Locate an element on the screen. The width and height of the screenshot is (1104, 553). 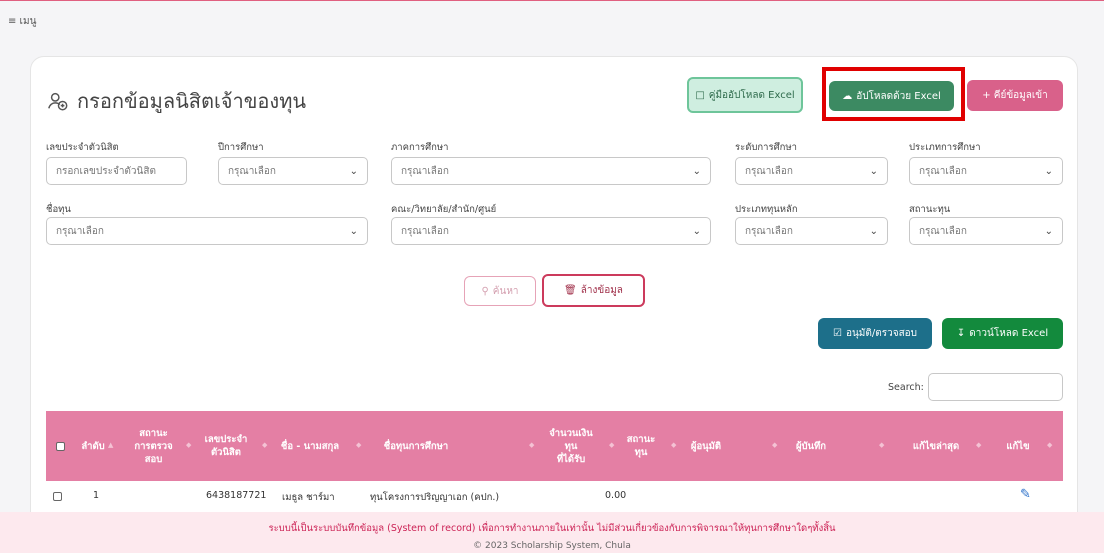
fund-name-select: กรุณาเลือก ⌄ is located at coordinates (207, 231).